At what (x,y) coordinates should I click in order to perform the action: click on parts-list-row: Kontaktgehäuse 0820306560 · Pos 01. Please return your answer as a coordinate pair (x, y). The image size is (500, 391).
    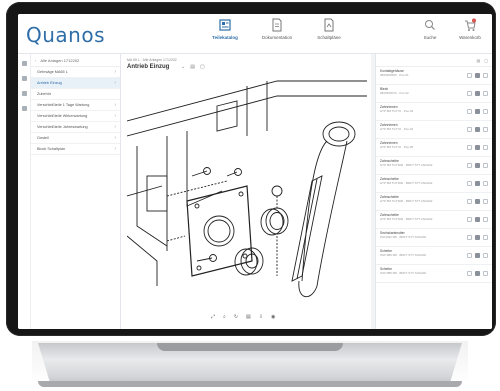
    Looking at the image, I should click on (434, 76).